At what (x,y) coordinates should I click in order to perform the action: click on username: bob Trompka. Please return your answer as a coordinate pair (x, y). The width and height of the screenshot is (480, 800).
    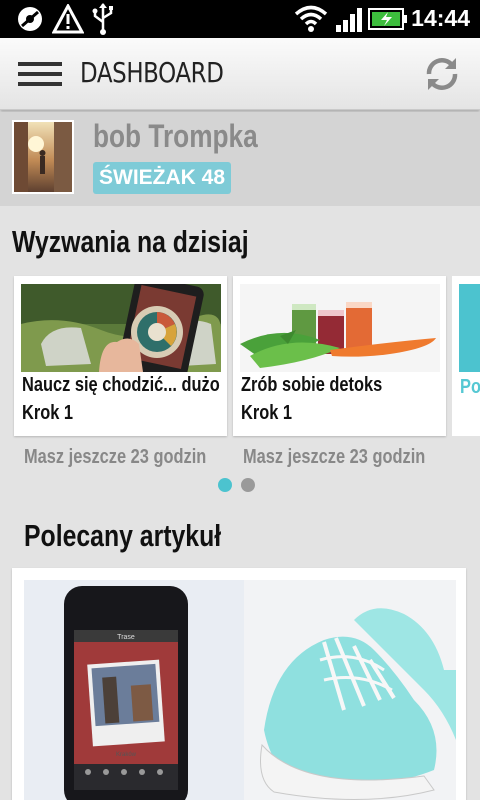
    Looking at the image, I should click on (175, 136).